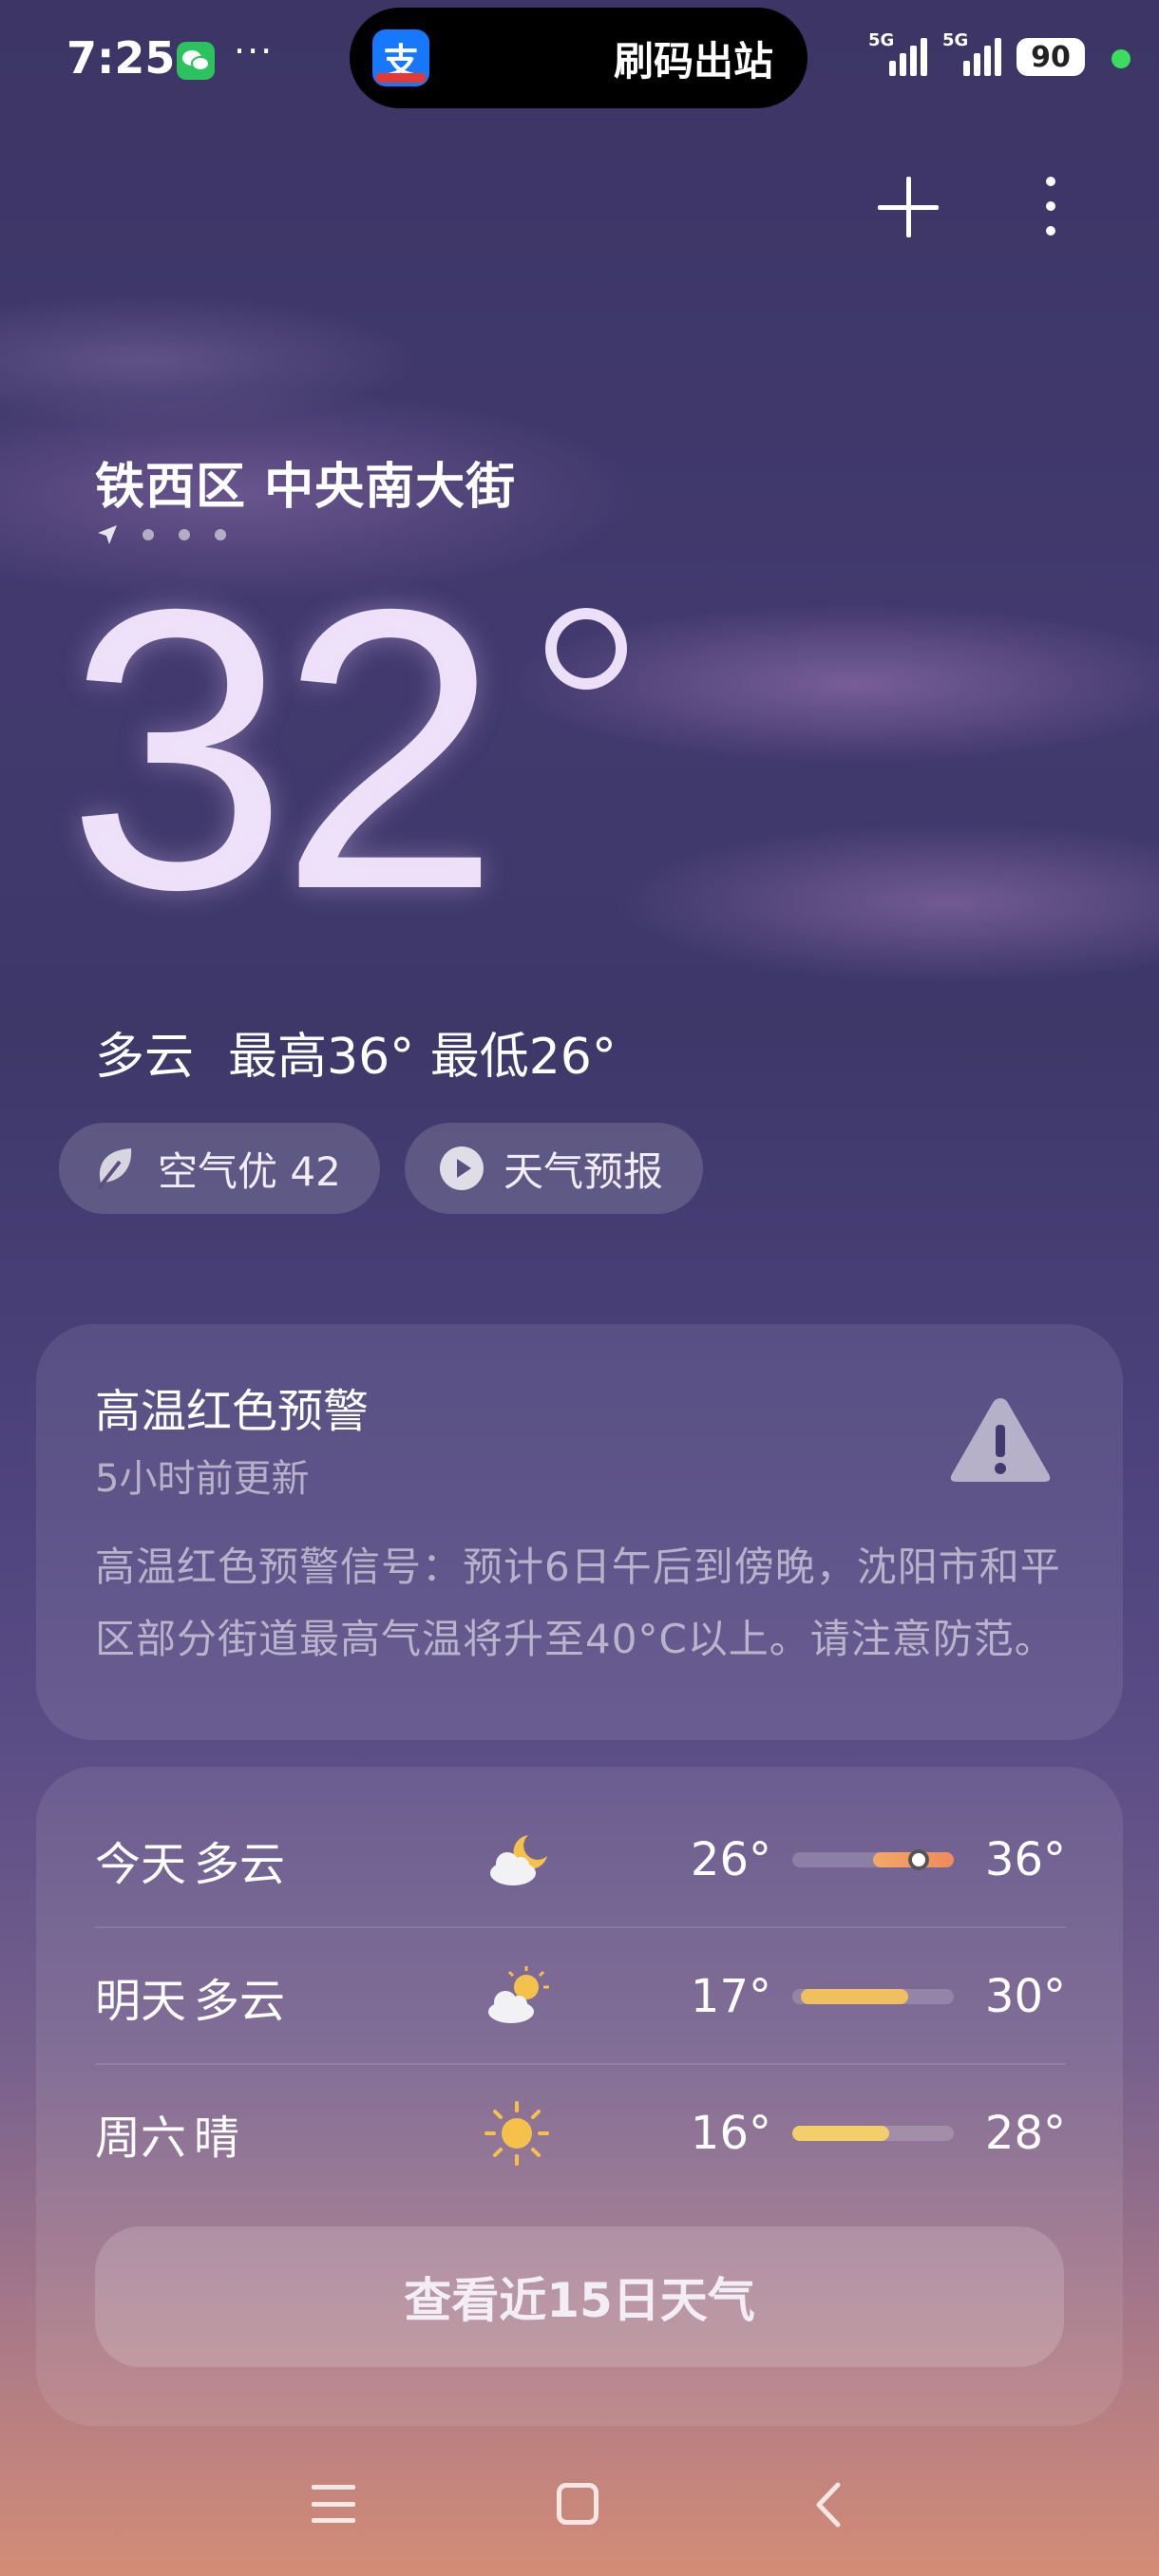 The width and height of the screenshot is (1159, 2576). Describe the element at coordinates (145, 1057) in the screenshot. I see `current-condition: 多云` at that location.